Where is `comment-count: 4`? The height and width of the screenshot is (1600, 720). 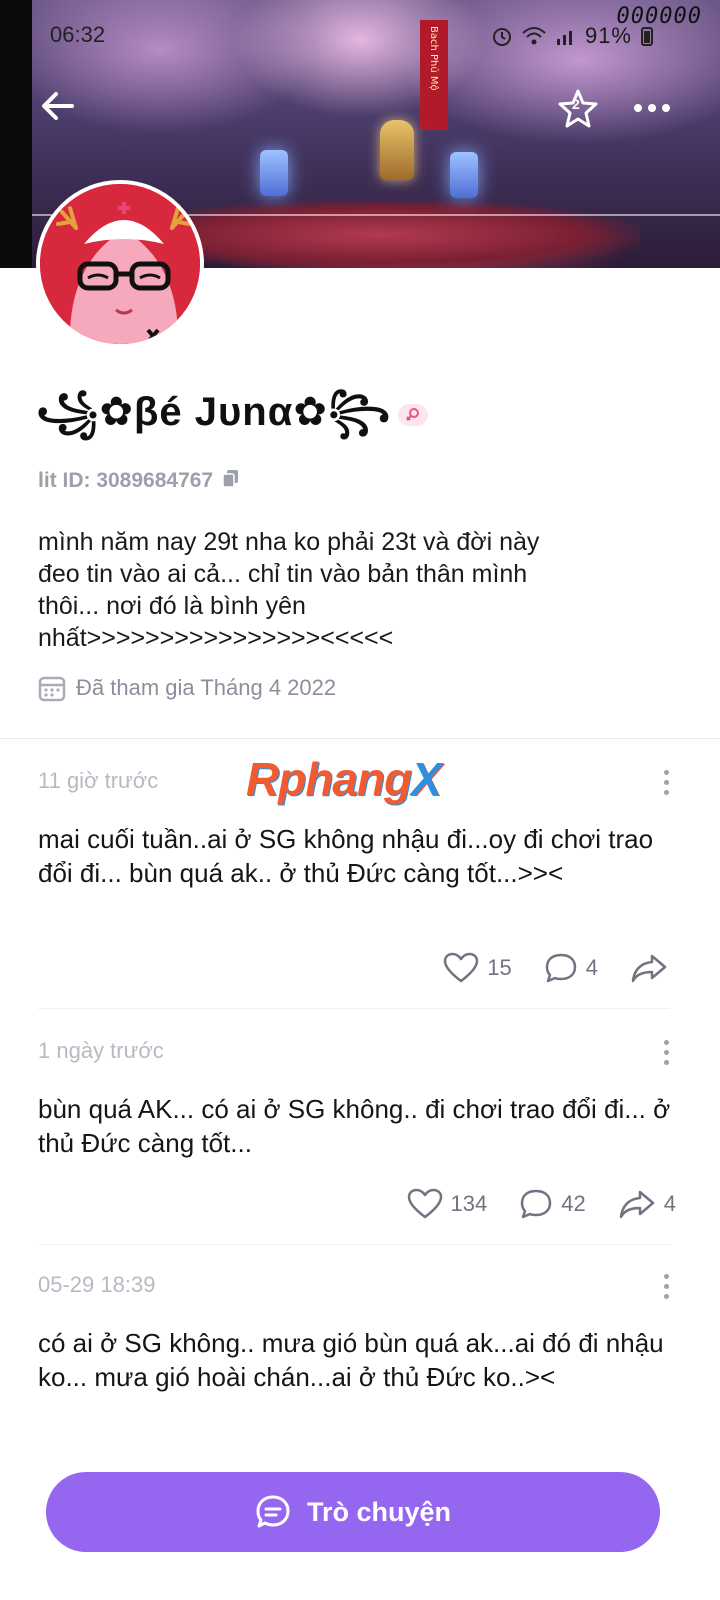 comment-count: 4 is located at coordinates (591, 967).